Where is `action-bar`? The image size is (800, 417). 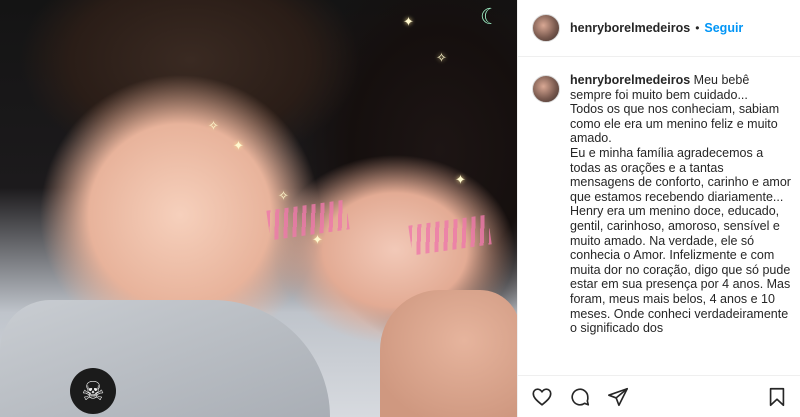 action-bar is located at coordinates (659, 396).